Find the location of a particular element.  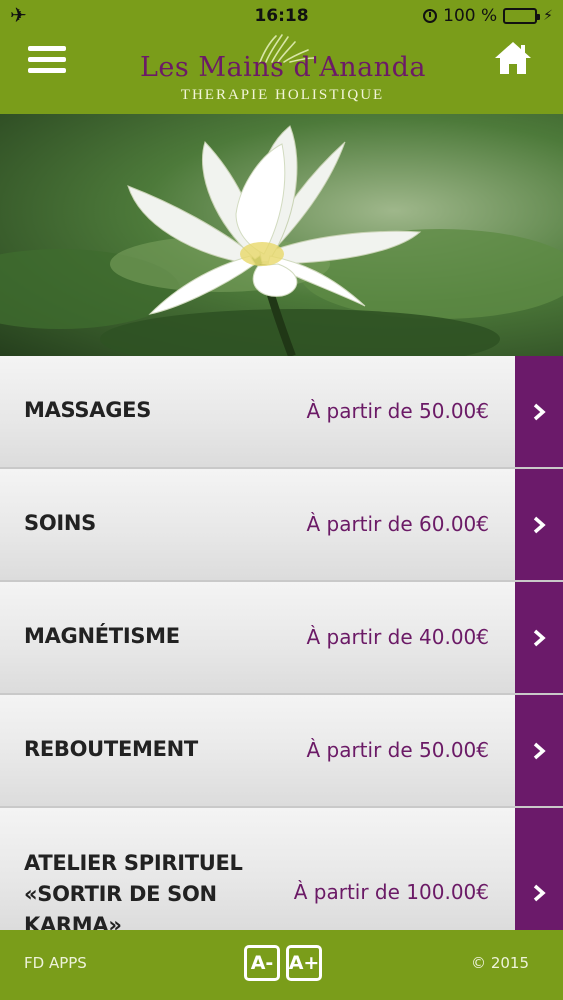

footer-copyright: © 2015 is located at coordinates (500, 963).